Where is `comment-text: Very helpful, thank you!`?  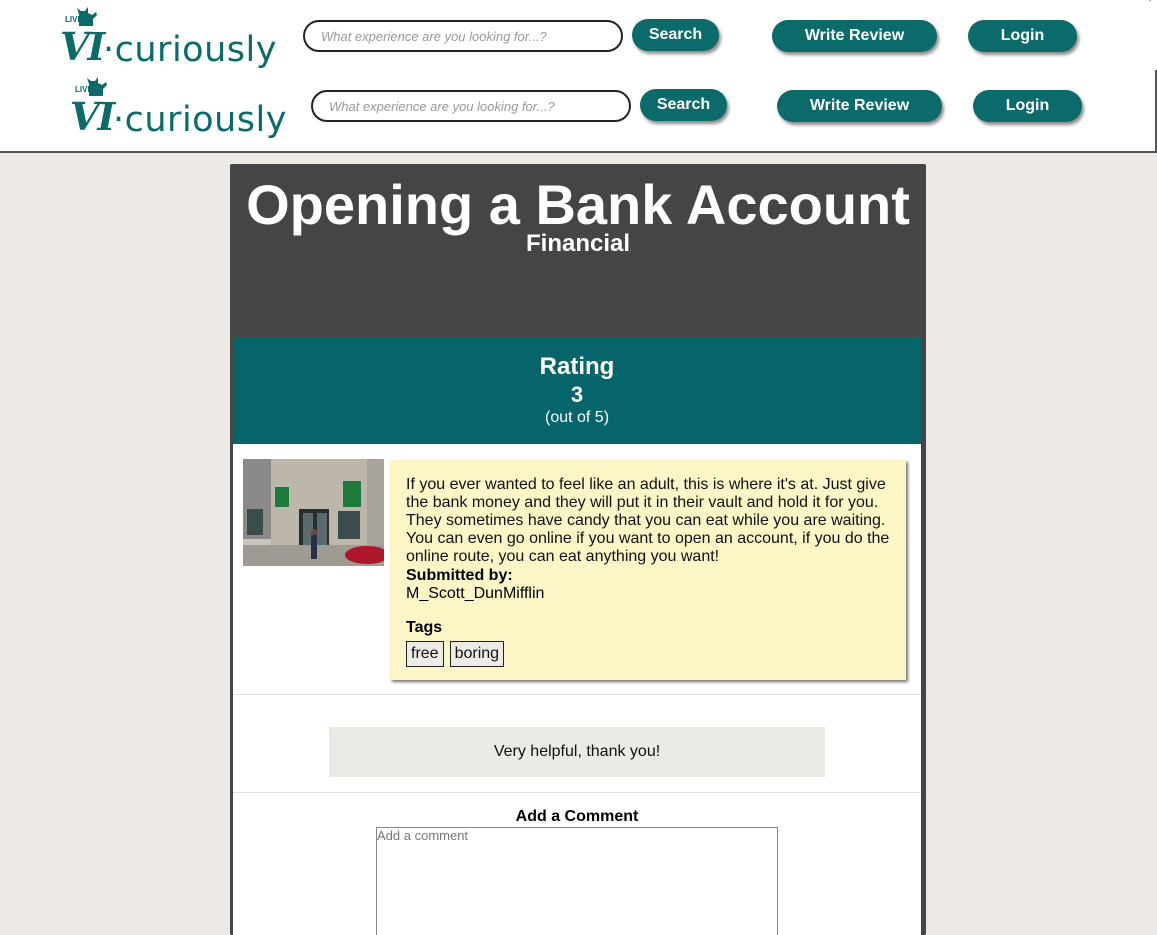 comment-text: Very helpful, thank you! is located at coordinates (577, 751).